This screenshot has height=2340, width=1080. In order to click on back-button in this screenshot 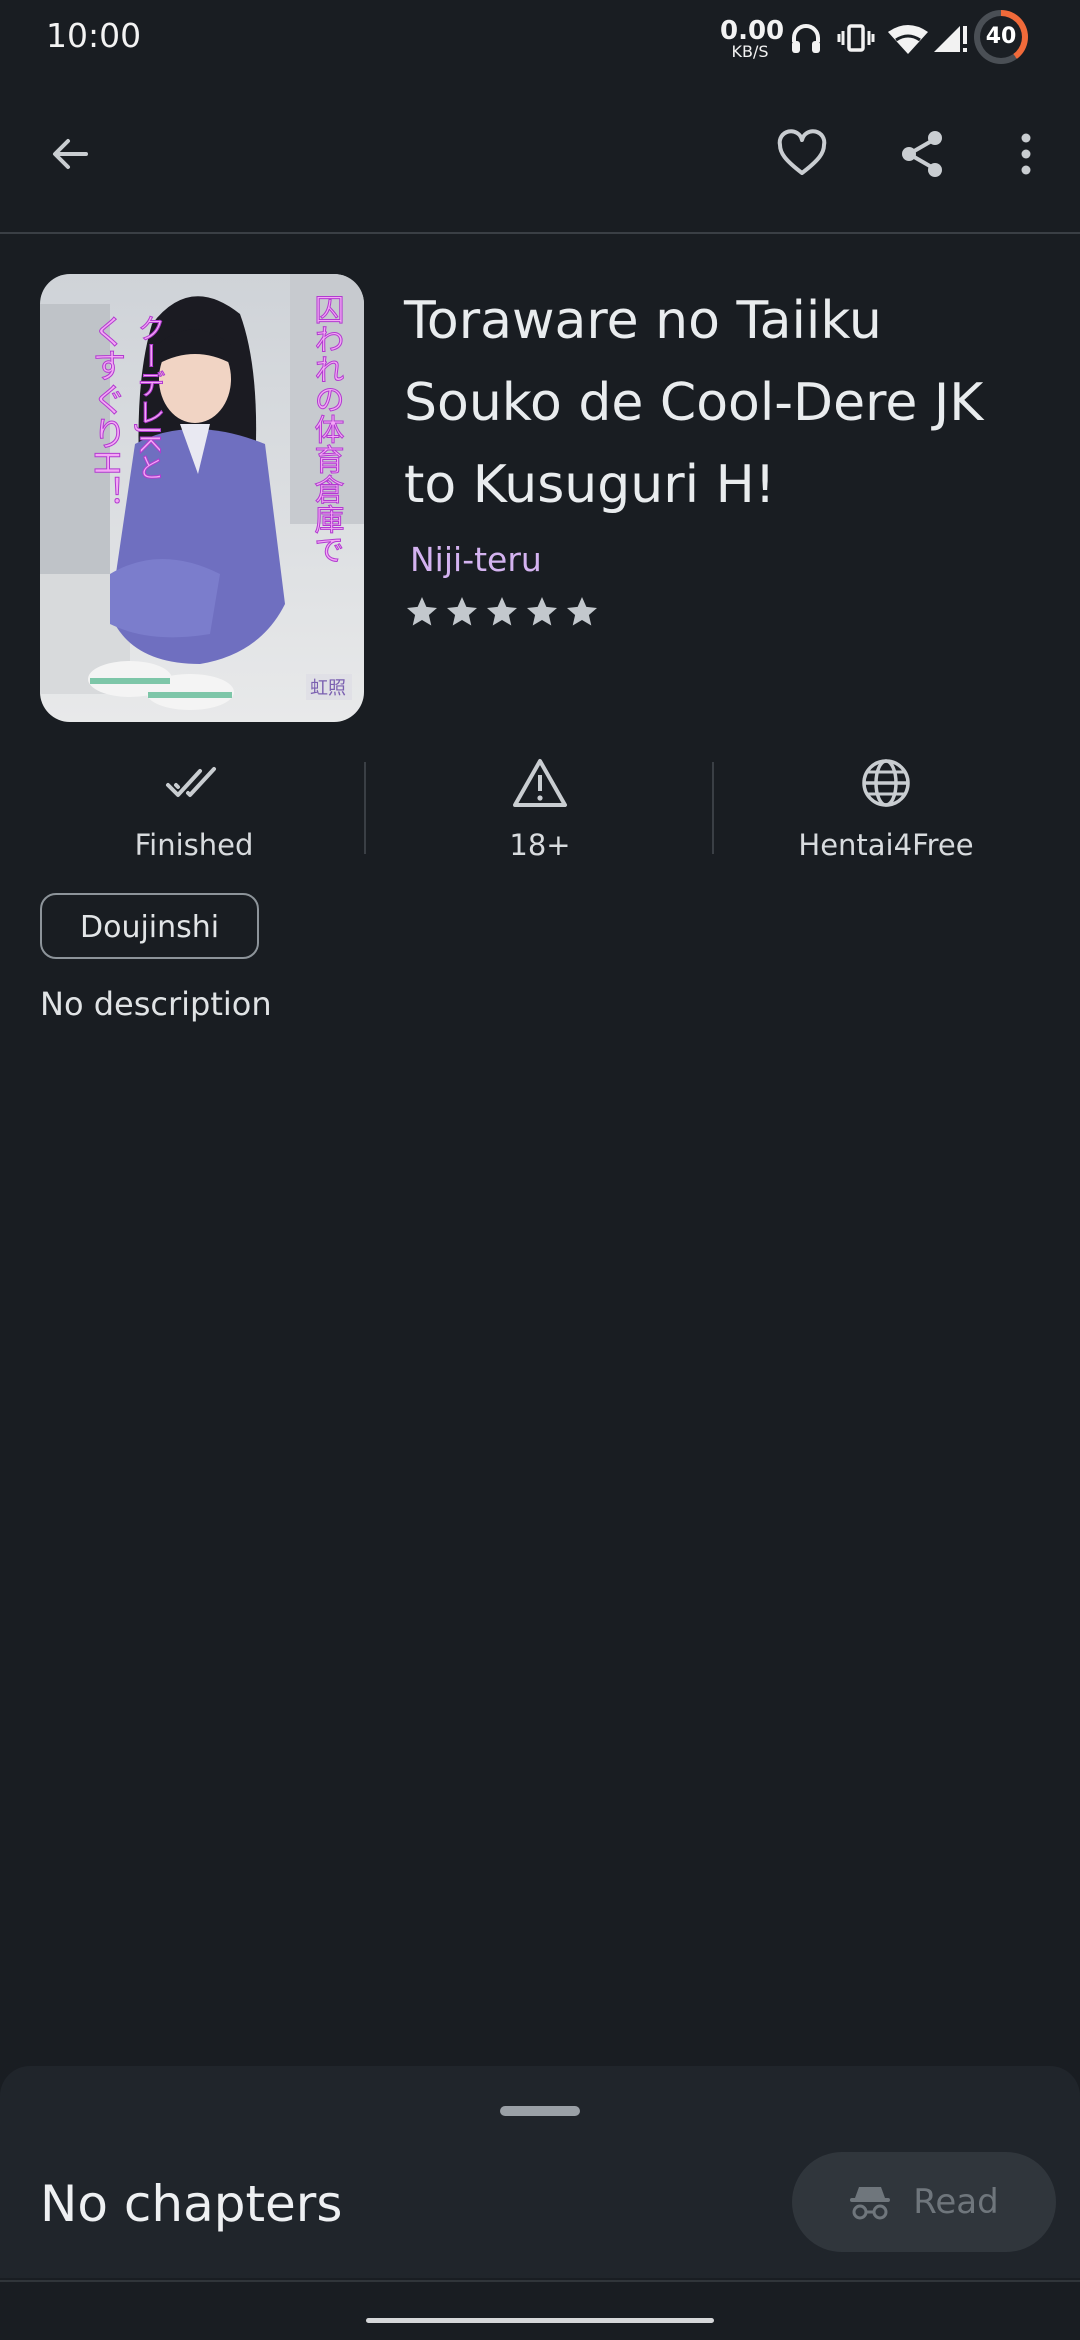, I will do `click(70, 154)`.